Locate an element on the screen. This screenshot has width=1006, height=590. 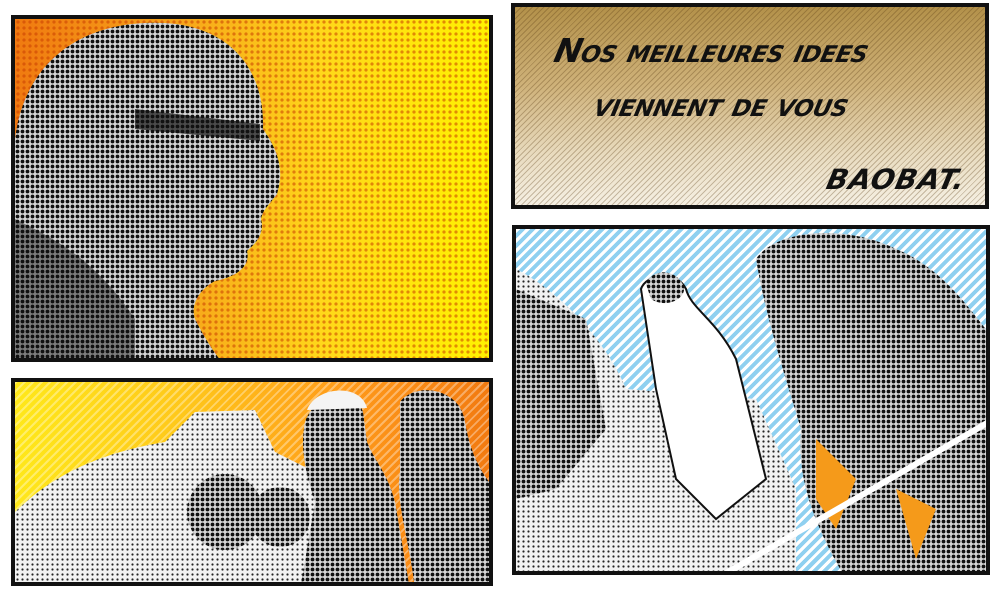
loader-wheel is located at coordinates (280, 517).